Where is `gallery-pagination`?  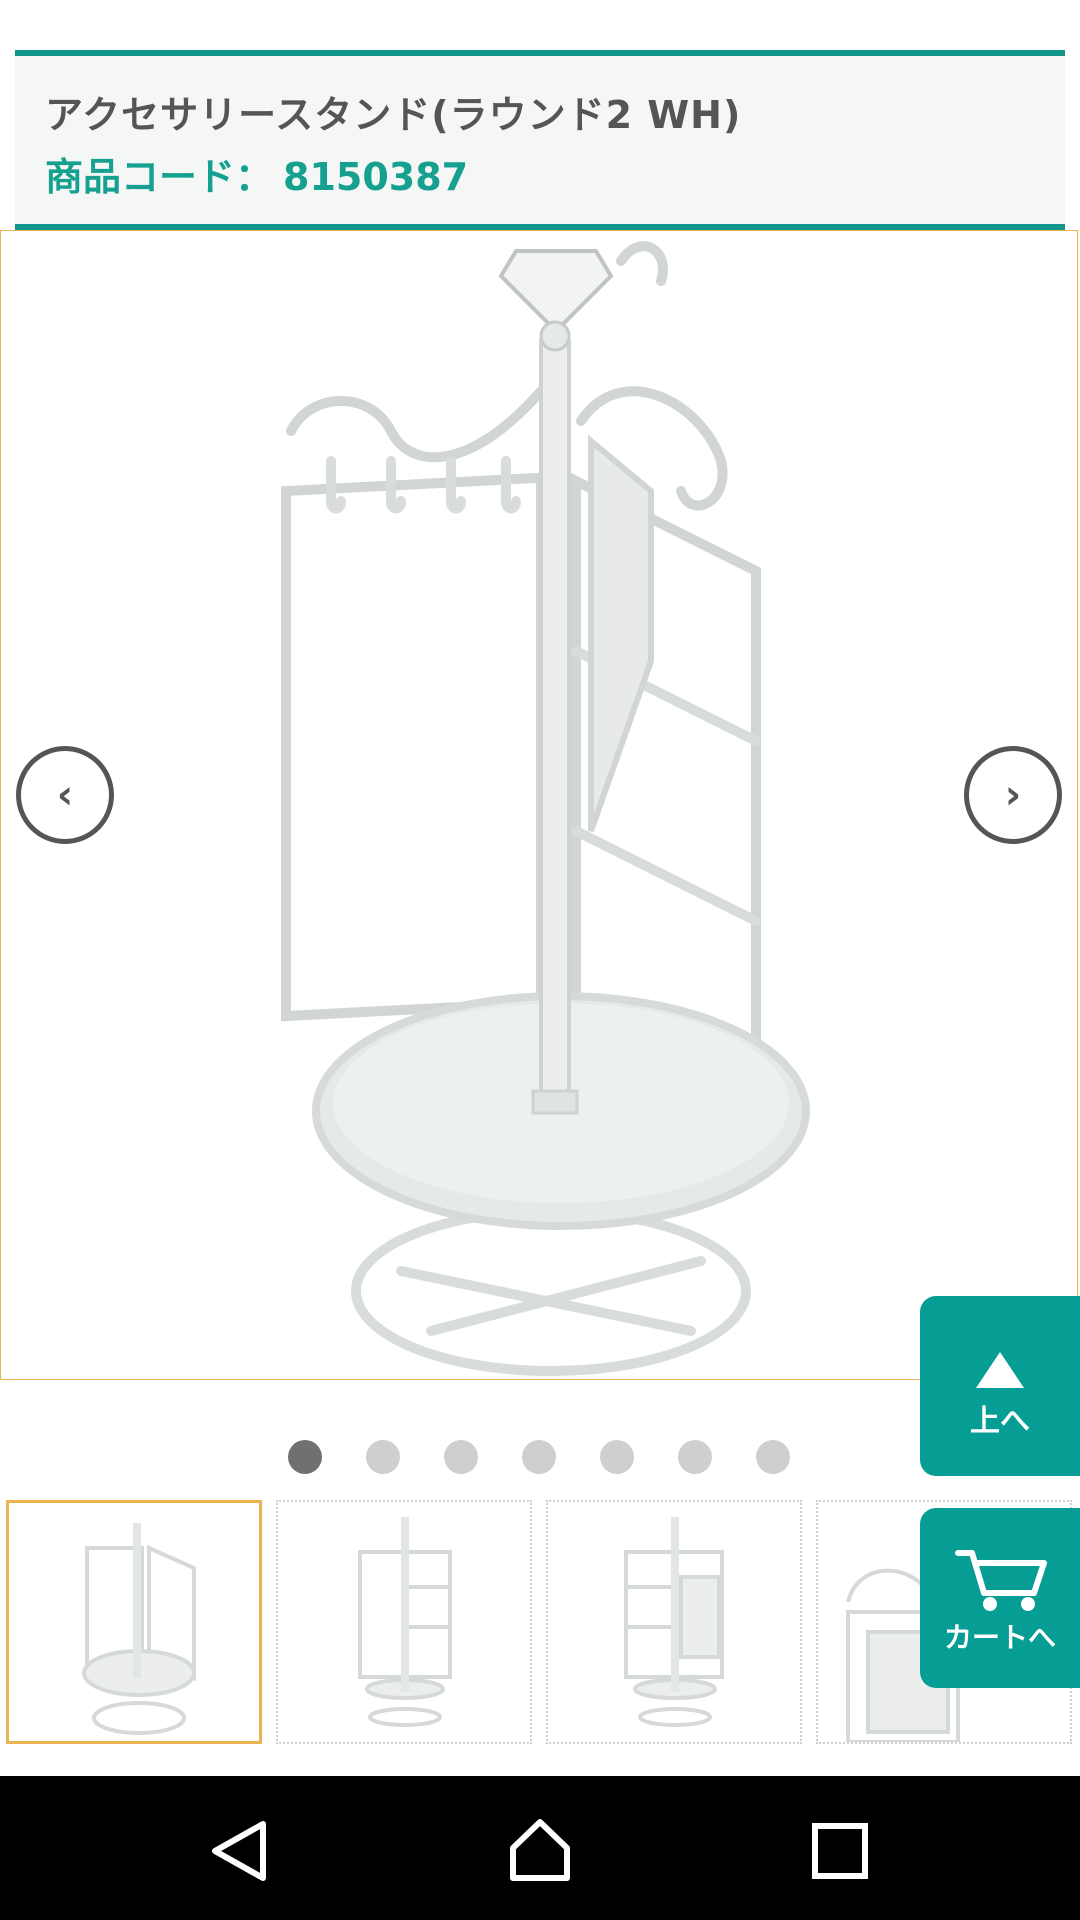 gallery-pagination is located at coordinates (540, 1457).